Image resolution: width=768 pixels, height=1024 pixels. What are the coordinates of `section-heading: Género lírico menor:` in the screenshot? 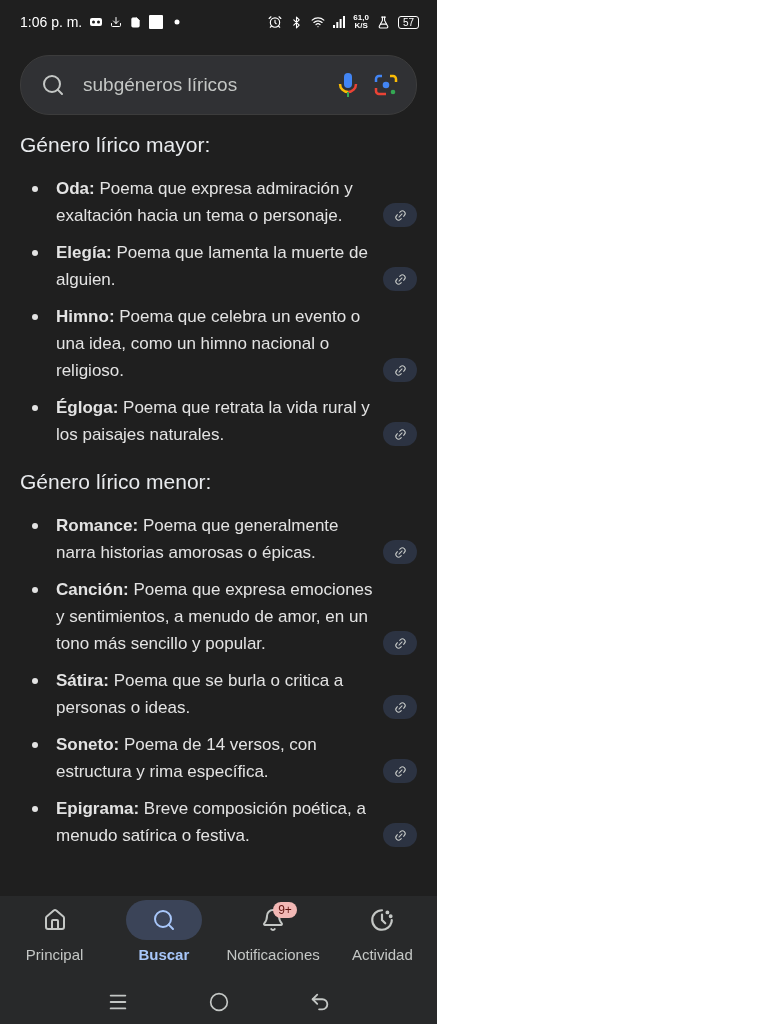 It's located at (116, 482).